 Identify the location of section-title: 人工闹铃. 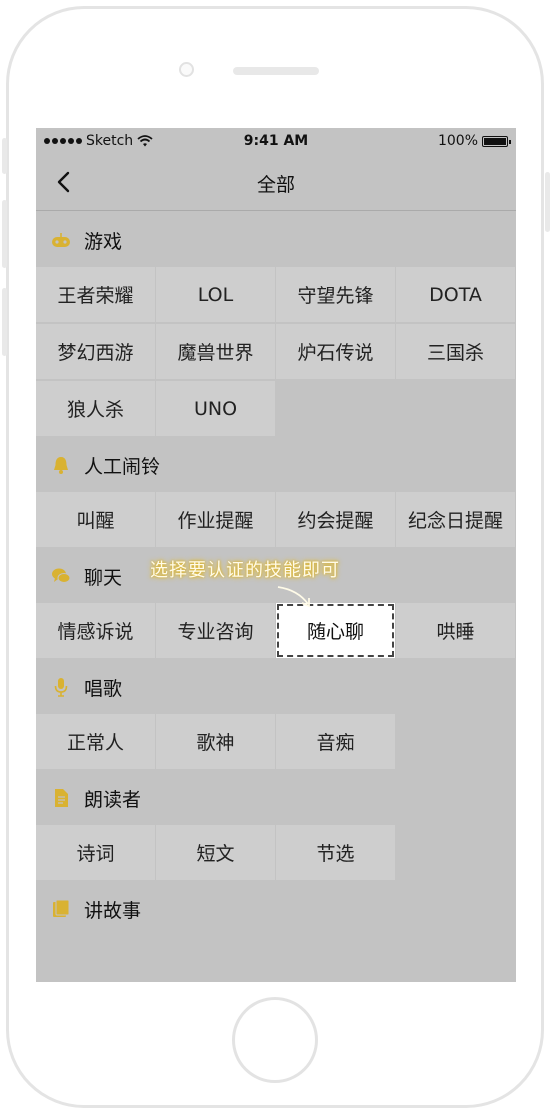
(122, 467).